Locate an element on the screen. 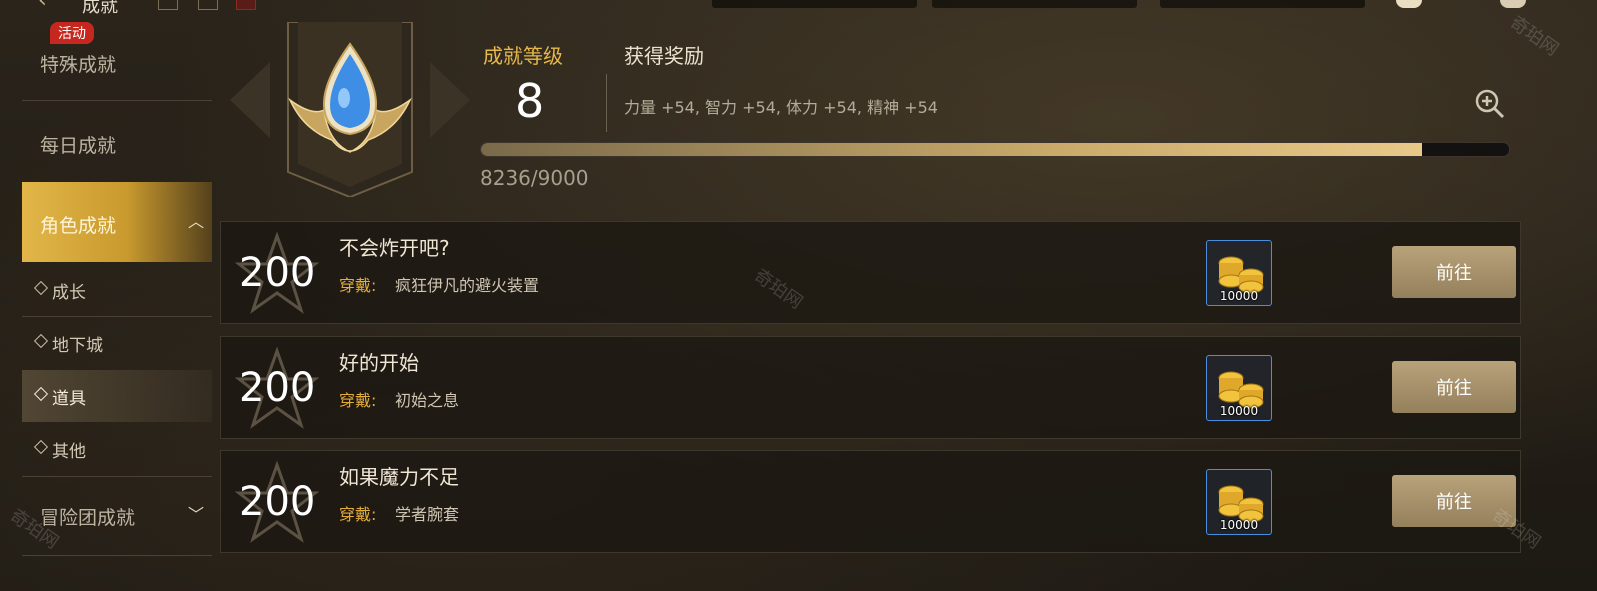 The width and height of the screenshot is (1597, 591). back-arrow-icon: ‹ is located at coordinates (48, 7).